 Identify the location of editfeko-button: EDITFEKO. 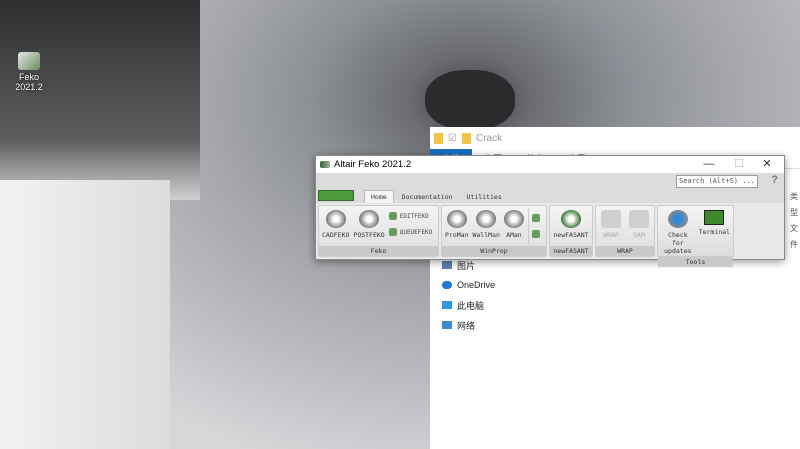
(410, 216).